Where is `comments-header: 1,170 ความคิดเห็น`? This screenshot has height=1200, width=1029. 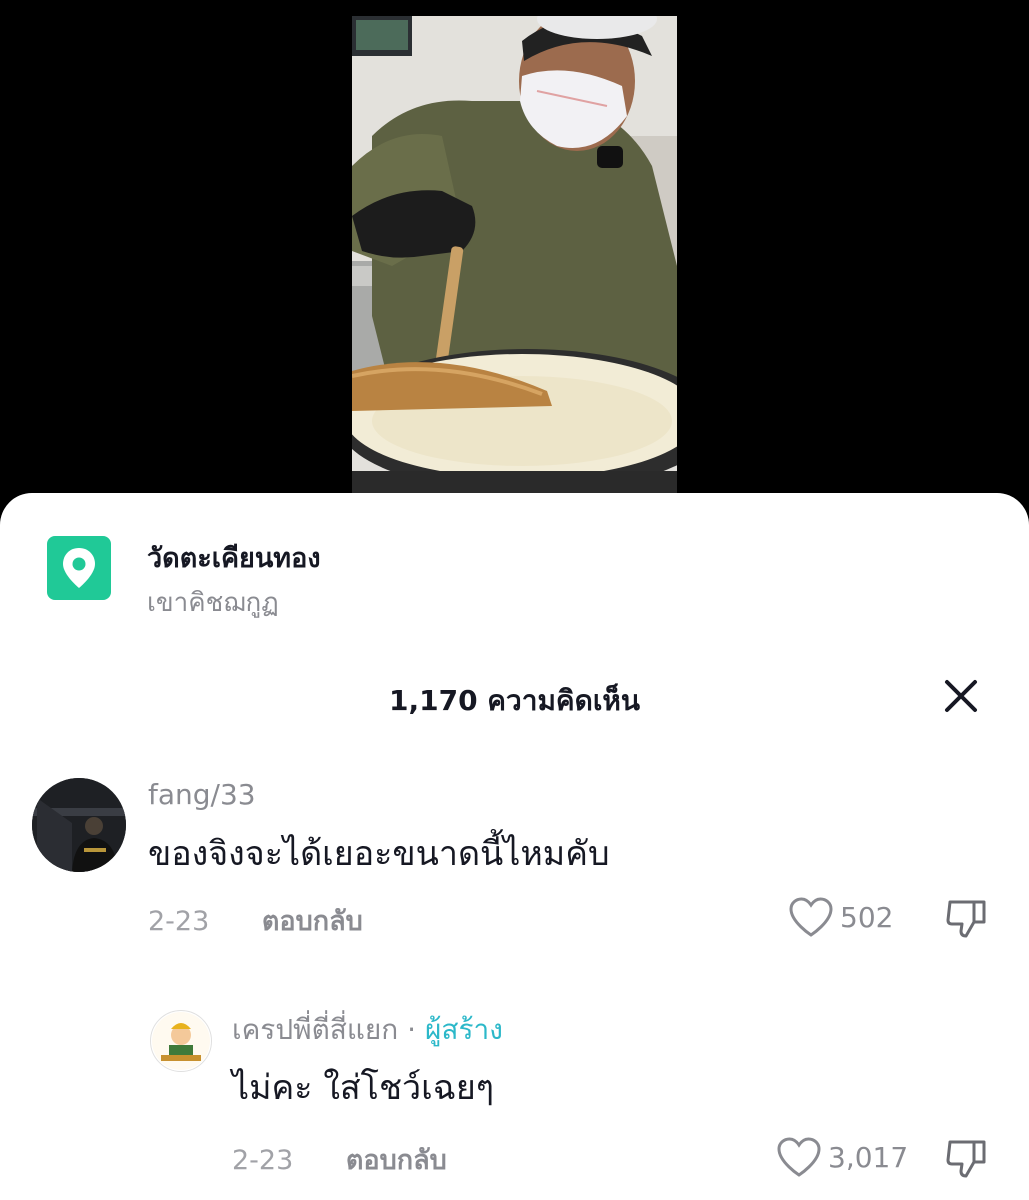 comments-header: 1,170 ความคิดเห็น is located at coordinates (514, 697).